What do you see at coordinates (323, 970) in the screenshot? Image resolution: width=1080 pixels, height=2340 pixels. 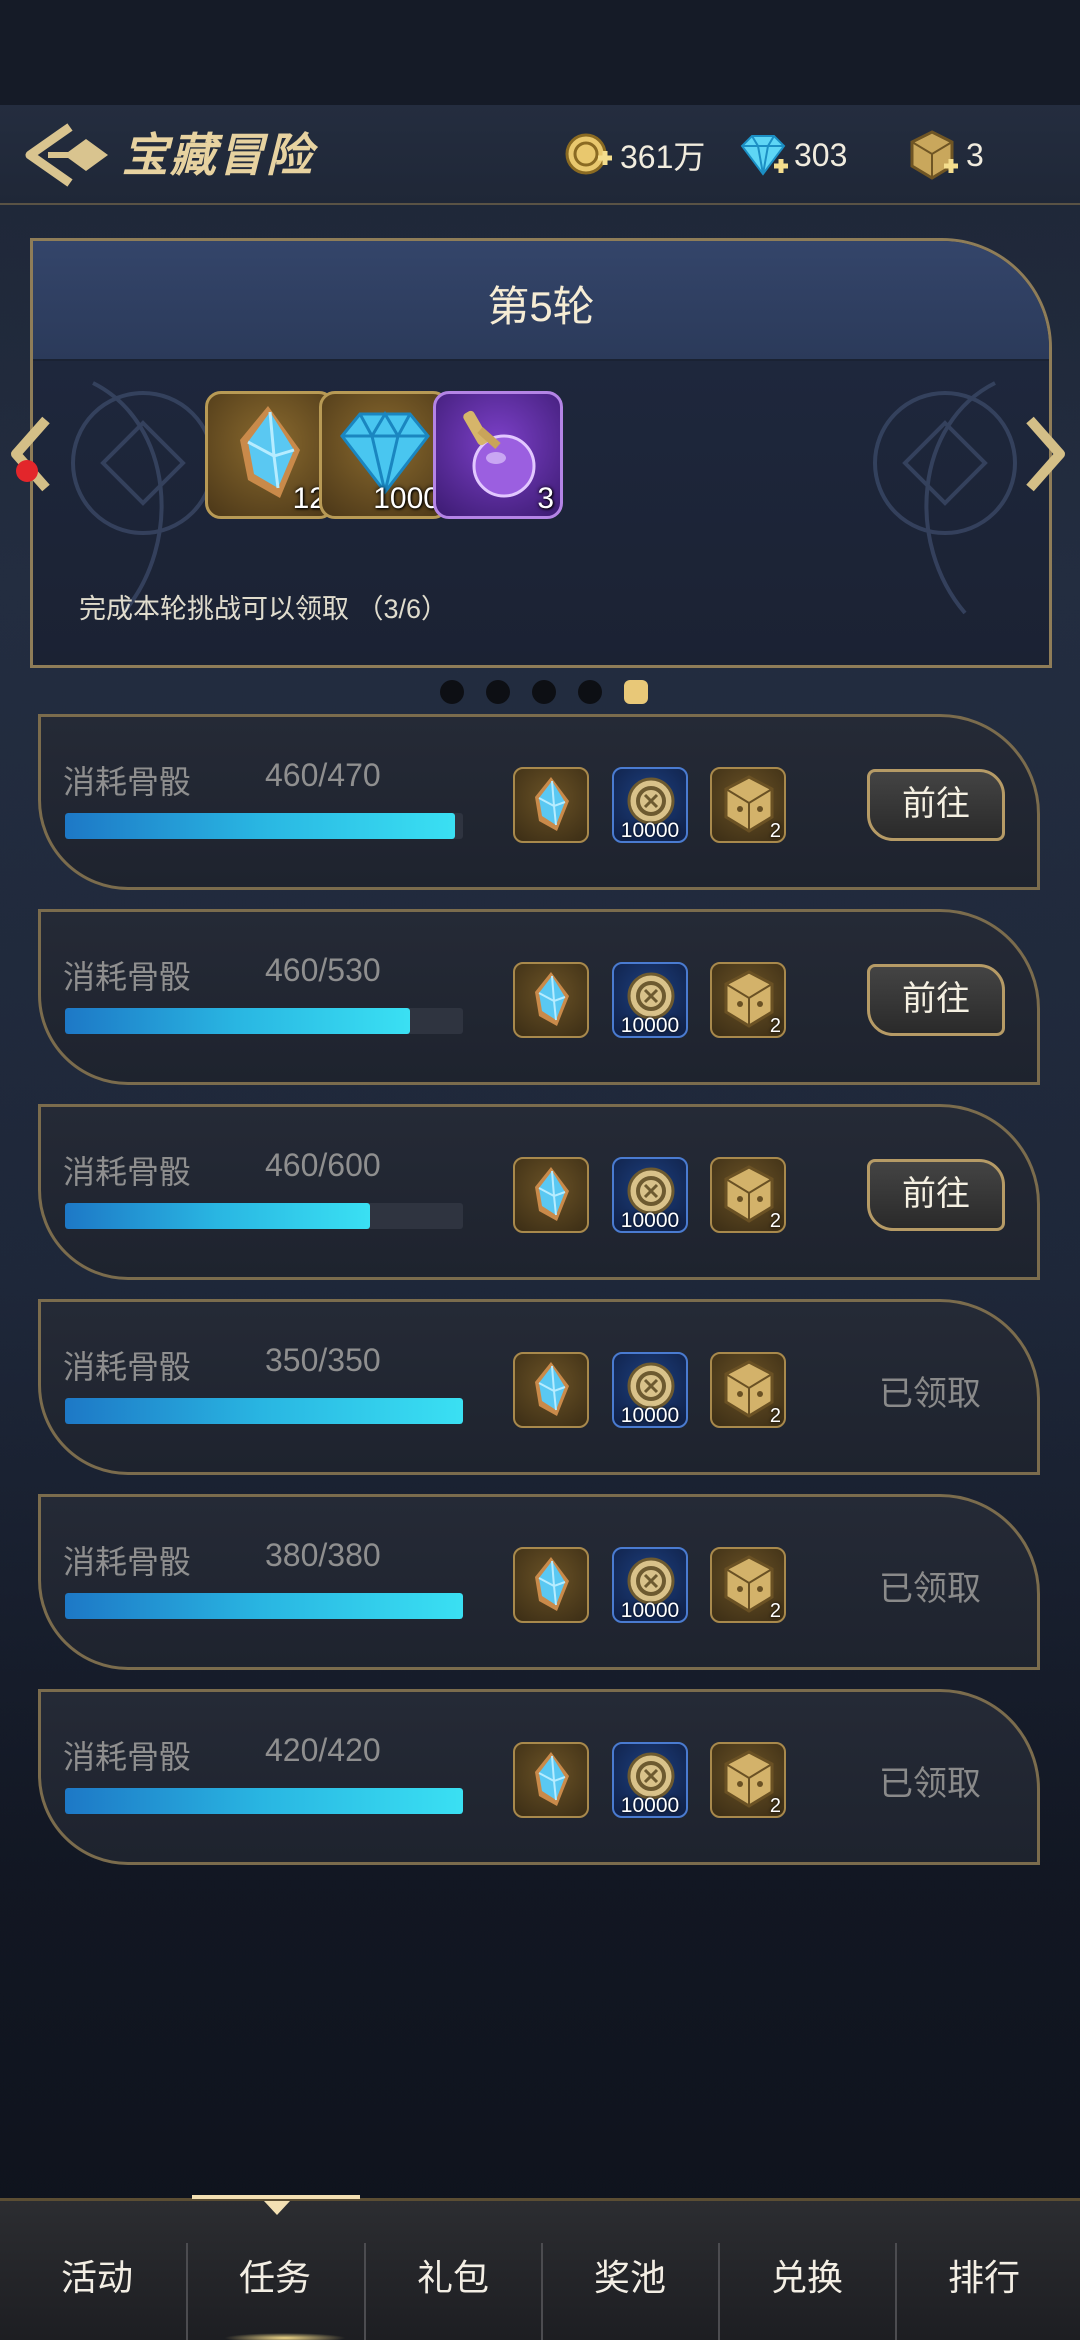 I see `task-progress-text: 460/530` at bounding box center [323, 970].